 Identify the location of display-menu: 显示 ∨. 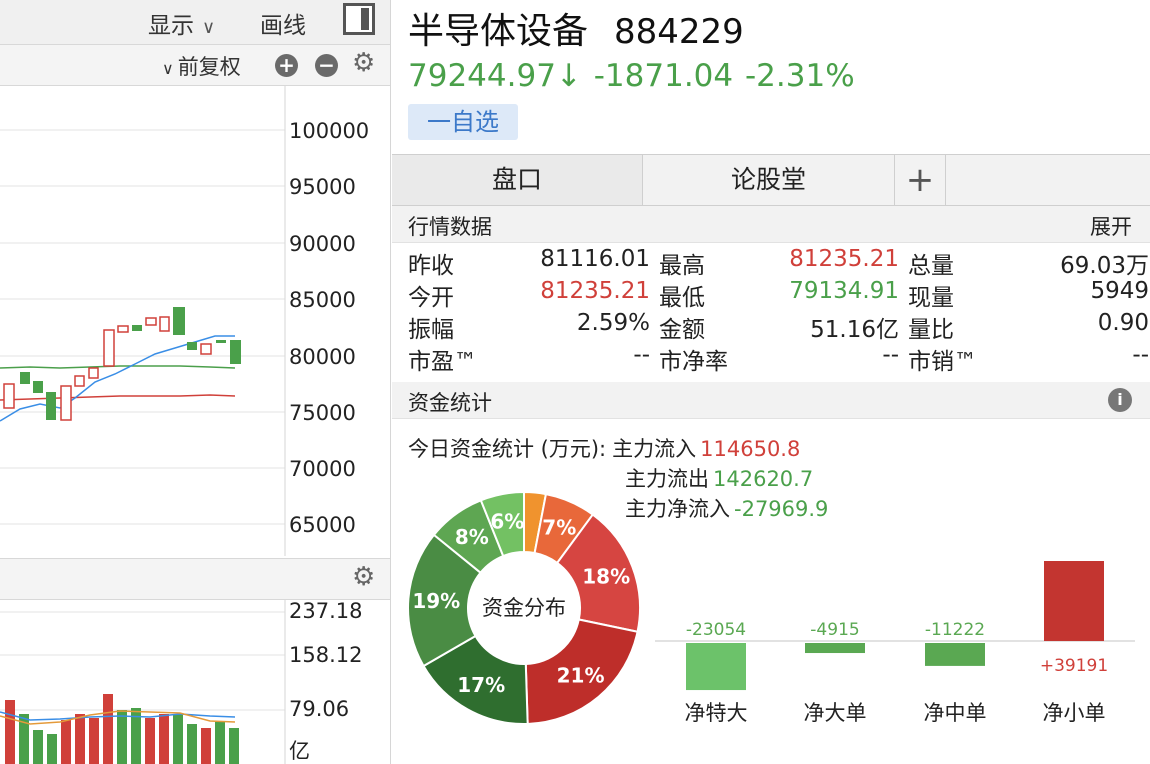
(181, 23).